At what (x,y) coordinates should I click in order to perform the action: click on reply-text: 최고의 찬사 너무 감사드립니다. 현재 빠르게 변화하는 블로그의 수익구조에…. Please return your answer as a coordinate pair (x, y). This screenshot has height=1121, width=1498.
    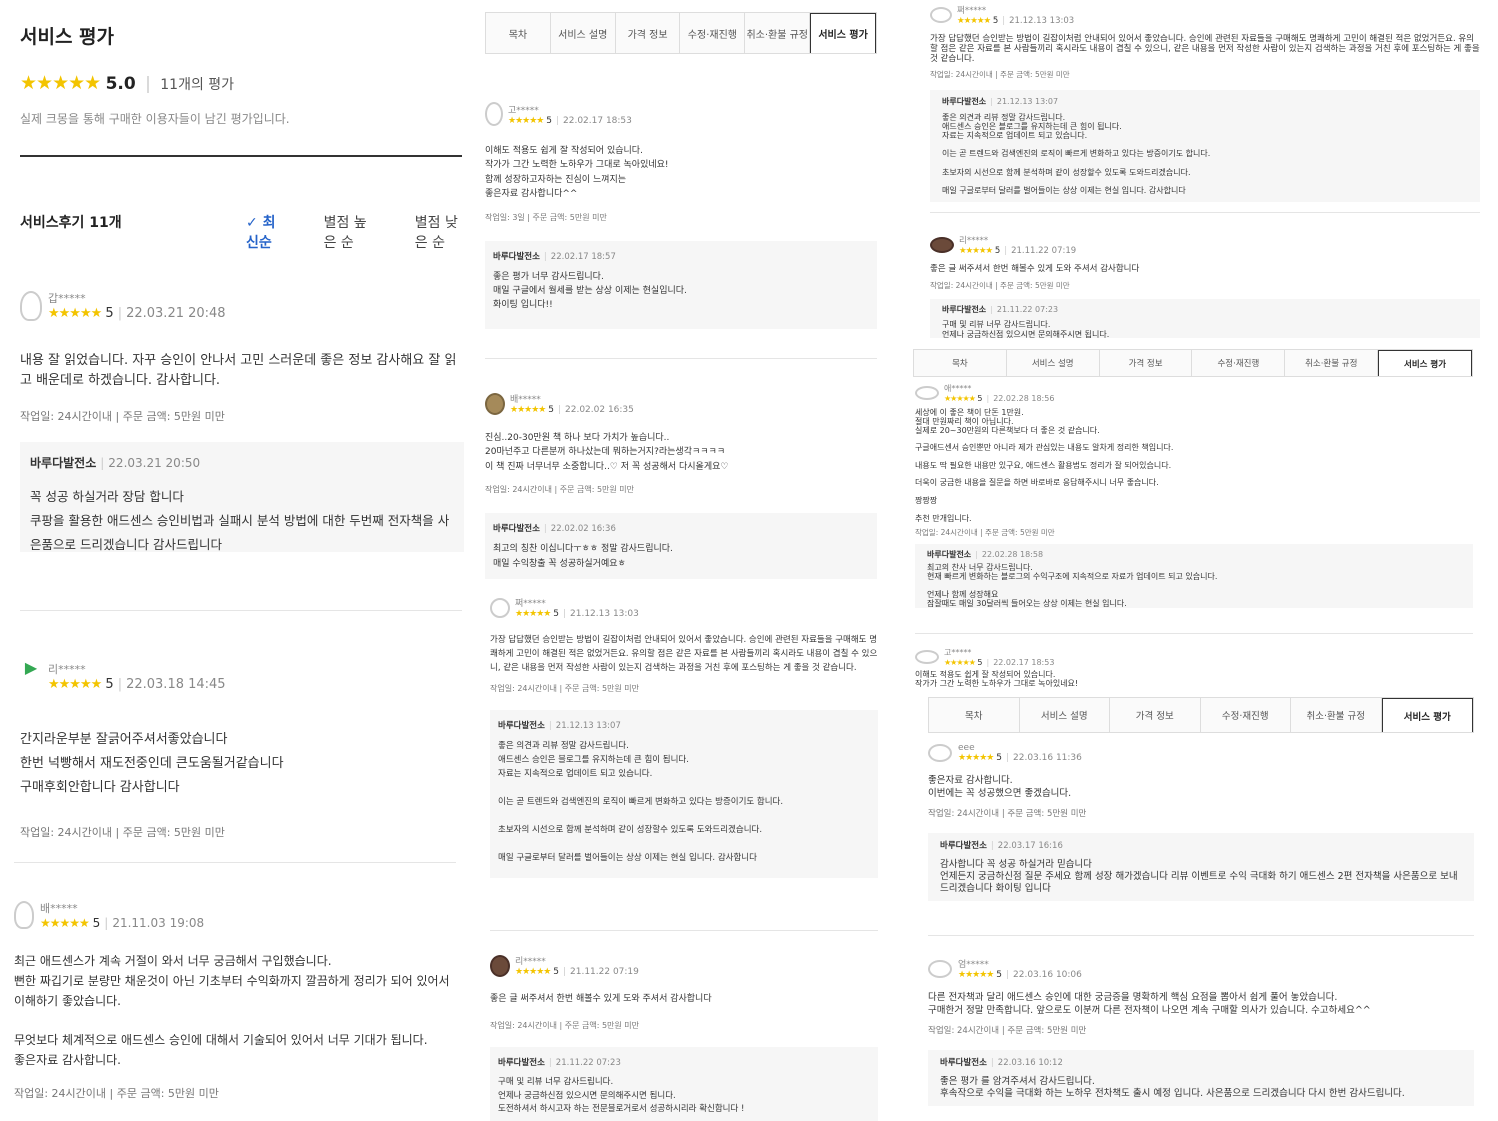
    Looking at the image, I should click on (1072, 585).